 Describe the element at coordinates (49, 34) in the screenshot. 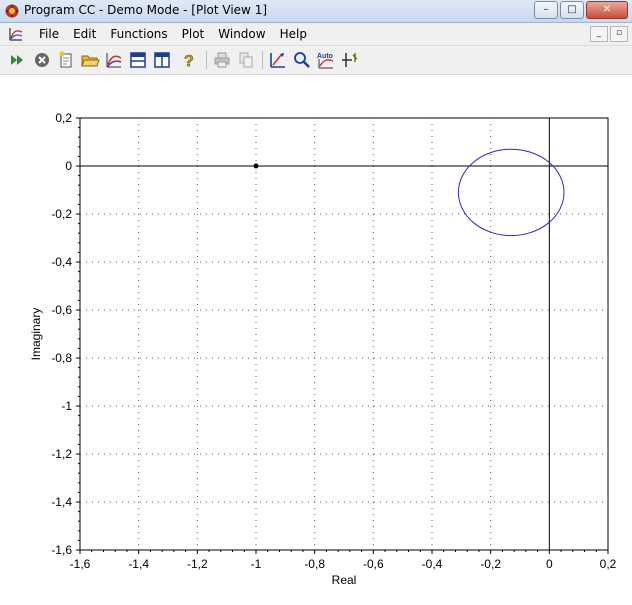

I see `menu-file: File` at that location.